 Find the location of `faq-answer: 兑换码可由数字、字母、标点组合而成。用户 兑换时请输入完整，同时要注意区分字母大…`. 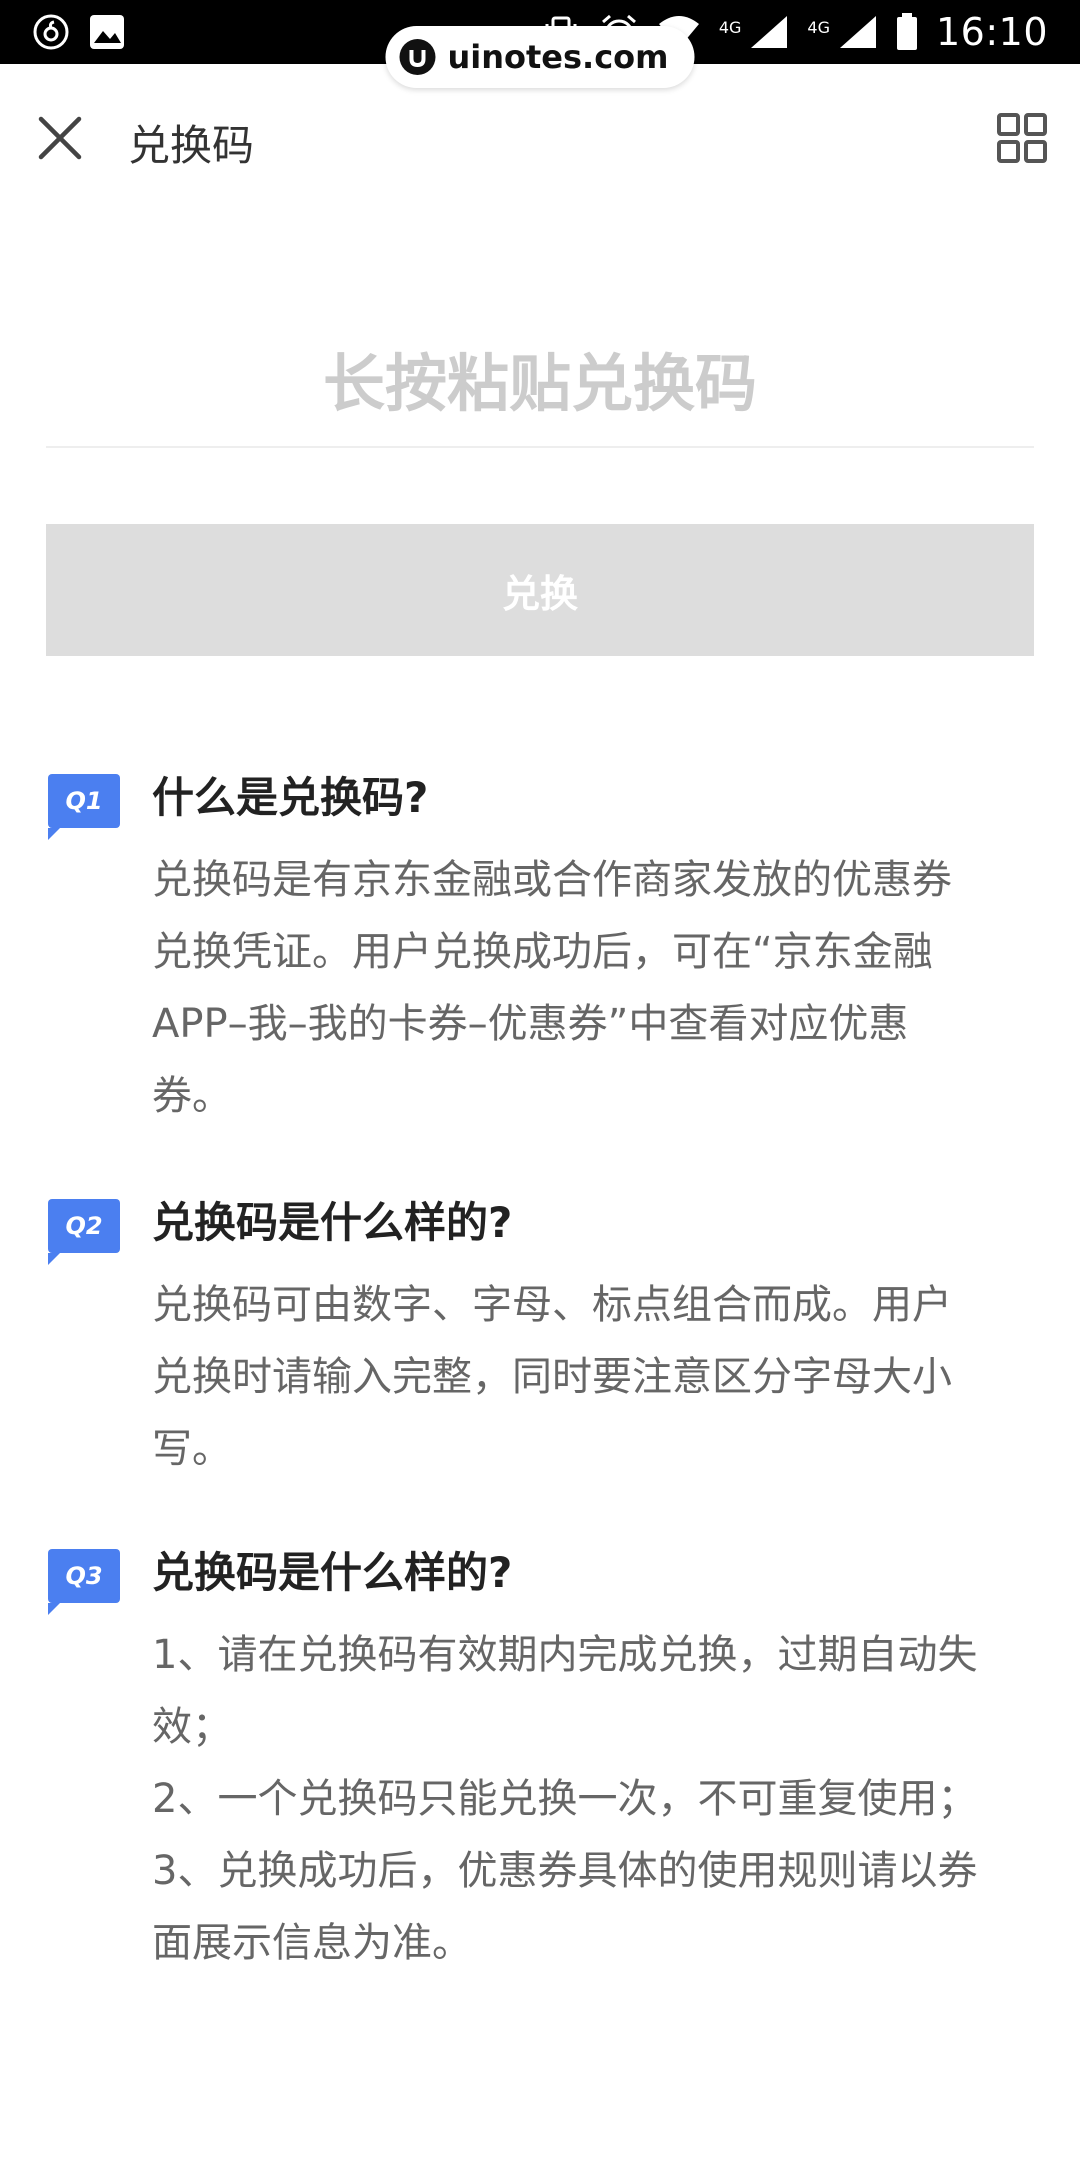

faq-answer: 兑换码可由数字、字母、标点组合而成。用户 兑换时请输入完整，同时要注意区分字母大… is located at coordinates (602, 1377).